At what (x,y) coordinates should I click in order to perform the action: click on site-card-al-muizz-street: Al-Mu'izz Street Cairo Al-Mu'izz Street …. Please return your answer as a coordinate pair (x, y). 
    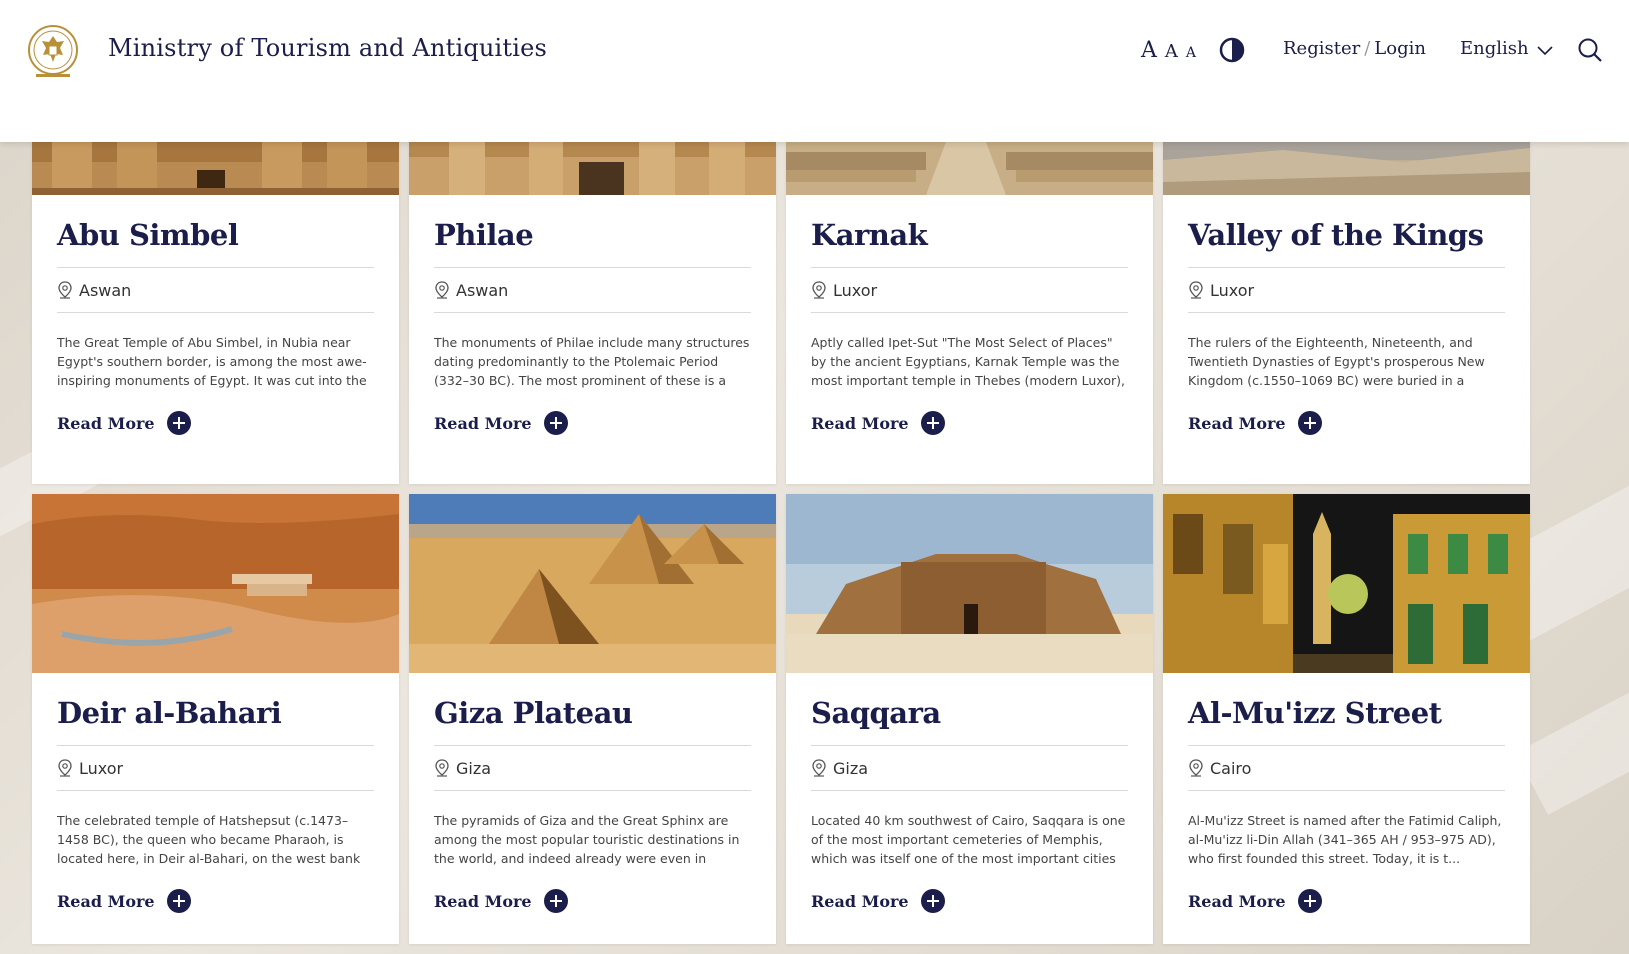
    Looking at the image, I should click on (1346, 719).